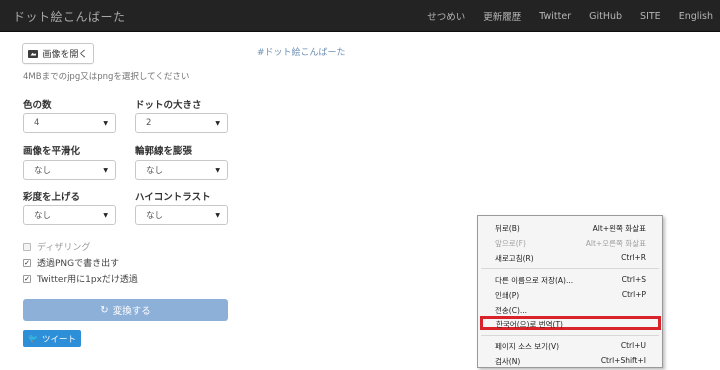 The width and height of the screenshot is (720, 370). I want to click on twitter-checkbox: ✓, so click(27, 278).